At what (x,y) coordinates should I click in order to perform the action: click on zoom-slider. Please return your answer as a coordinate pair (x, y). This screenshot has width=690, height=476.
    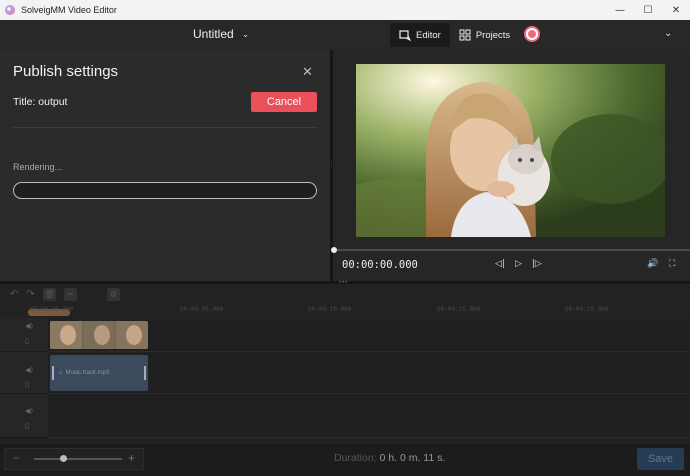
    Looking at the image, I should click on (78, 459).